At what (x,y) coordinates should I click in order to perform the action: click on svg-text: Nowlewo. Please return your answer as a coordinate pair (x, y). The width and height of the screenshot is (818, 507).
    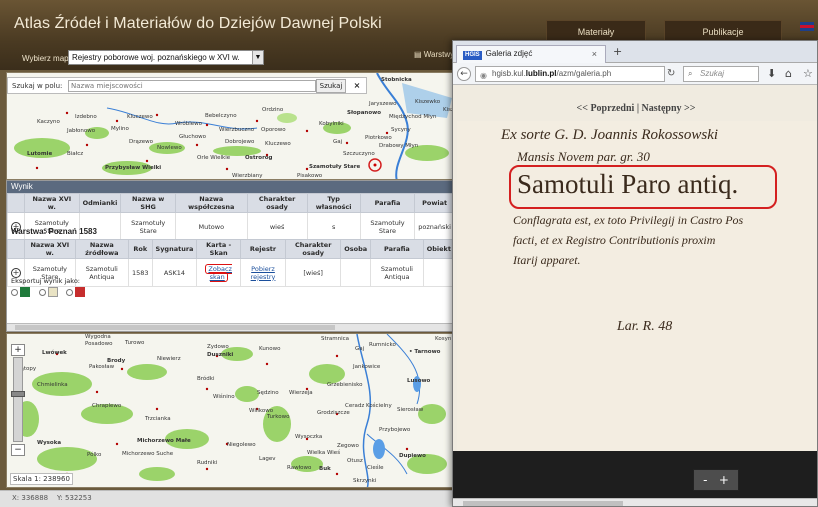
    Looking at the image, I should click on (169, 148).